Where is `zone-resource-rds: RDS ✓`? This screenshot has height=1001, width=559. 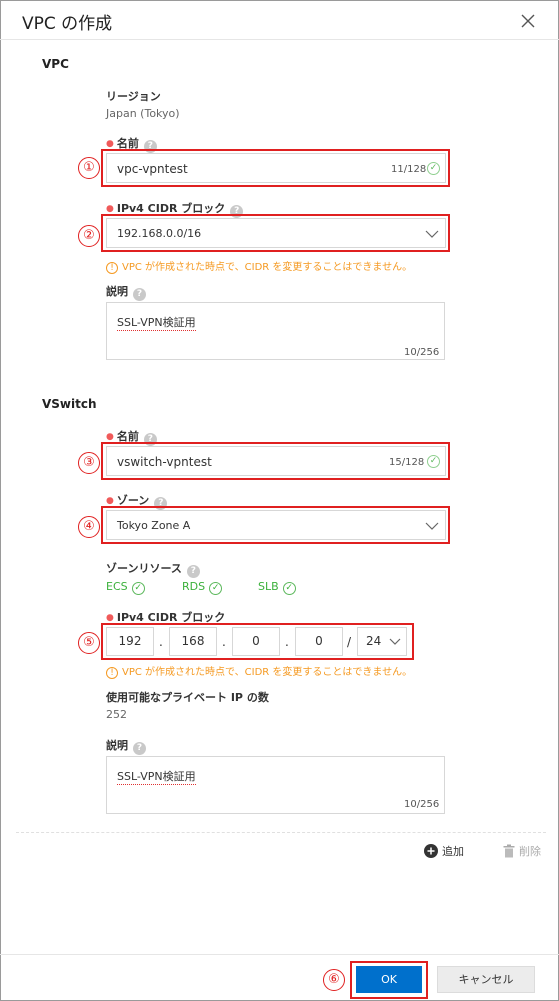
zone-resource-rds: RDS ✓ is located at coordinates (202, 587).